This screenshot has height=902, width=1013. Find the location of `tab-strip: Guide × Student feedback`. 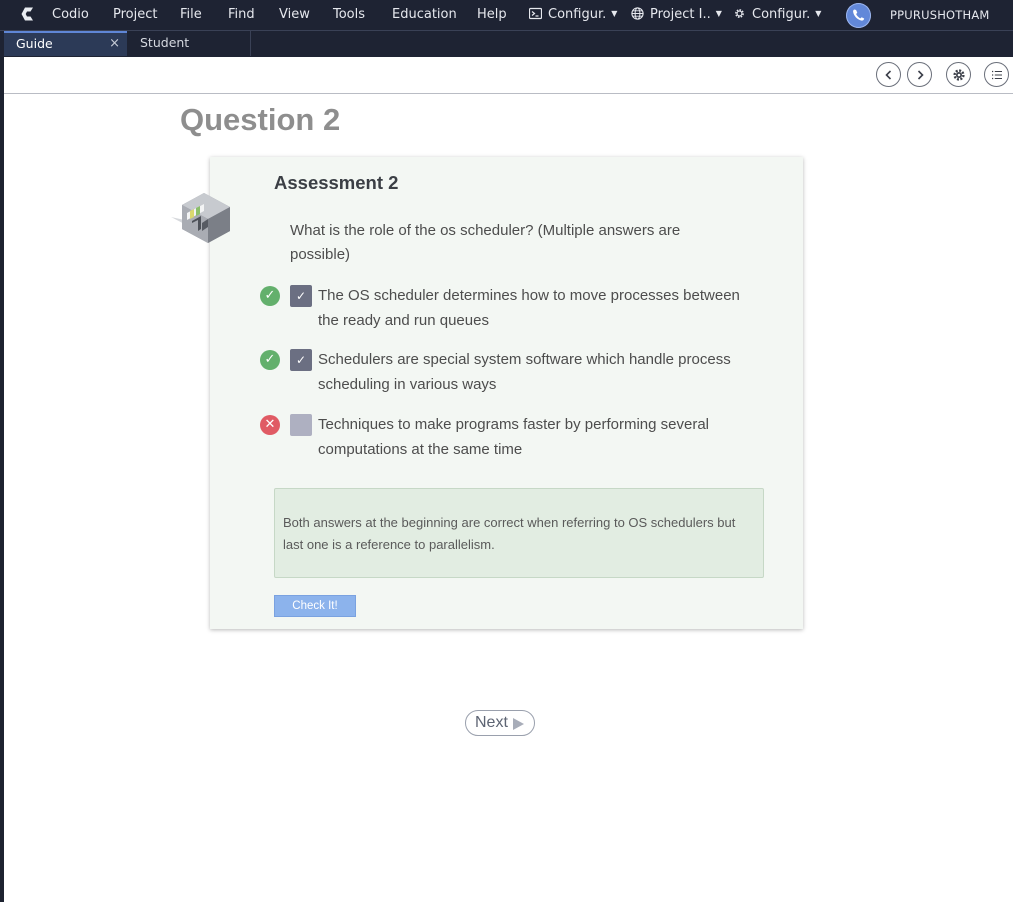

tab-strip: Guide × Student feedback is located at coordinates (506, 52).